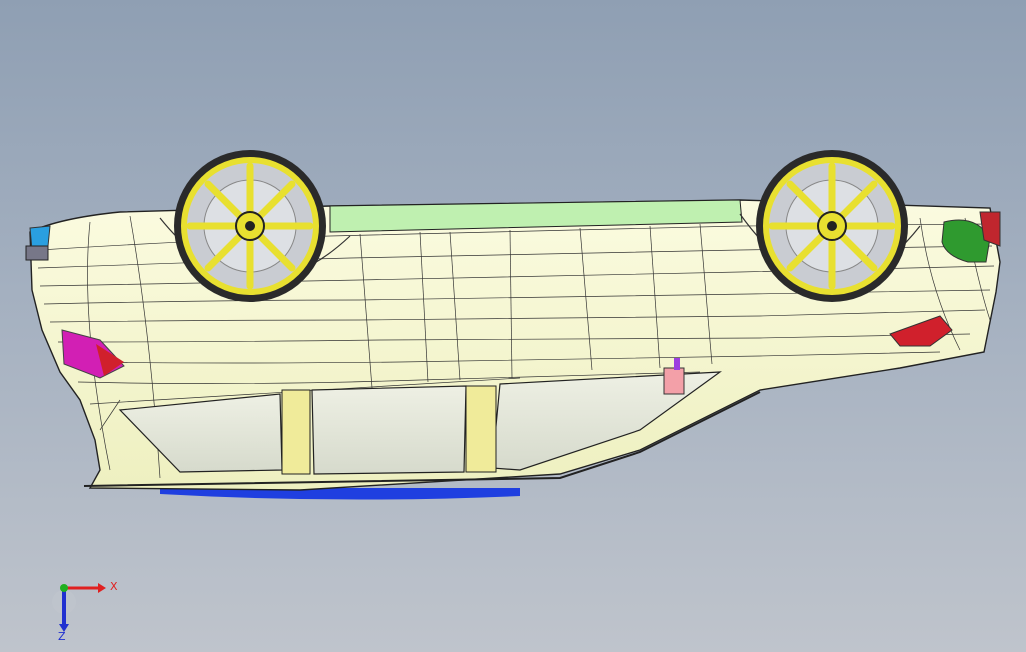 This screenshot has height=652, width=1026. Describe the element at coordinates (674, 381) in the screenshot. I see `fuel-door-icon` at that location.